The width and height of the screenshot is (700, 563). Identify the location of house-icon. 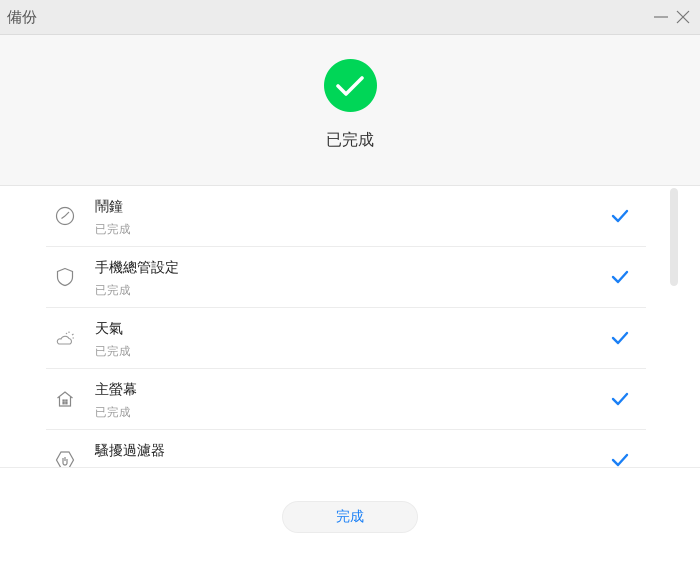
(65, 399).